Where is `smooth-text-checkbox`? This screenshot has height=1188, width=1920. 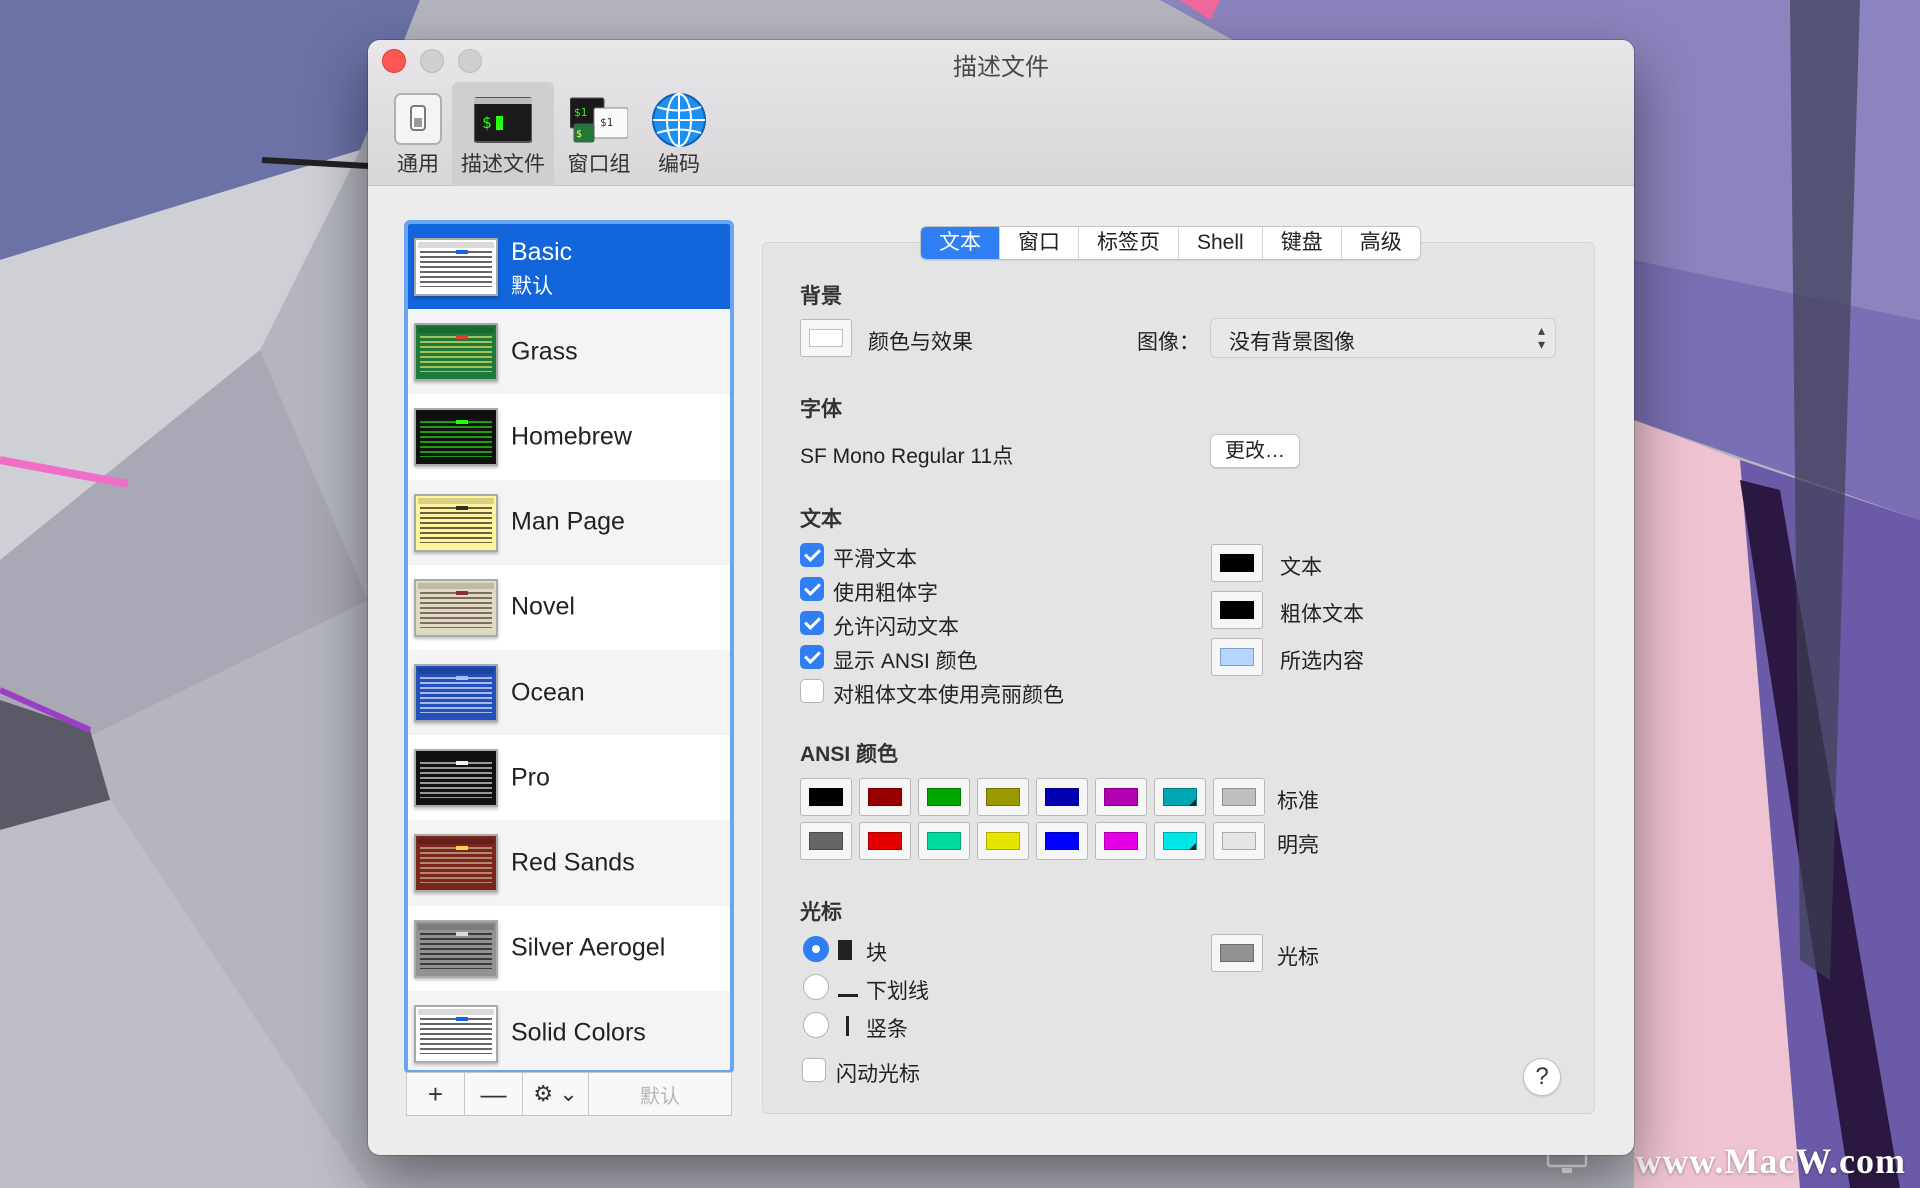 smooth-text-checkbox is located at coordinates (812, 555).